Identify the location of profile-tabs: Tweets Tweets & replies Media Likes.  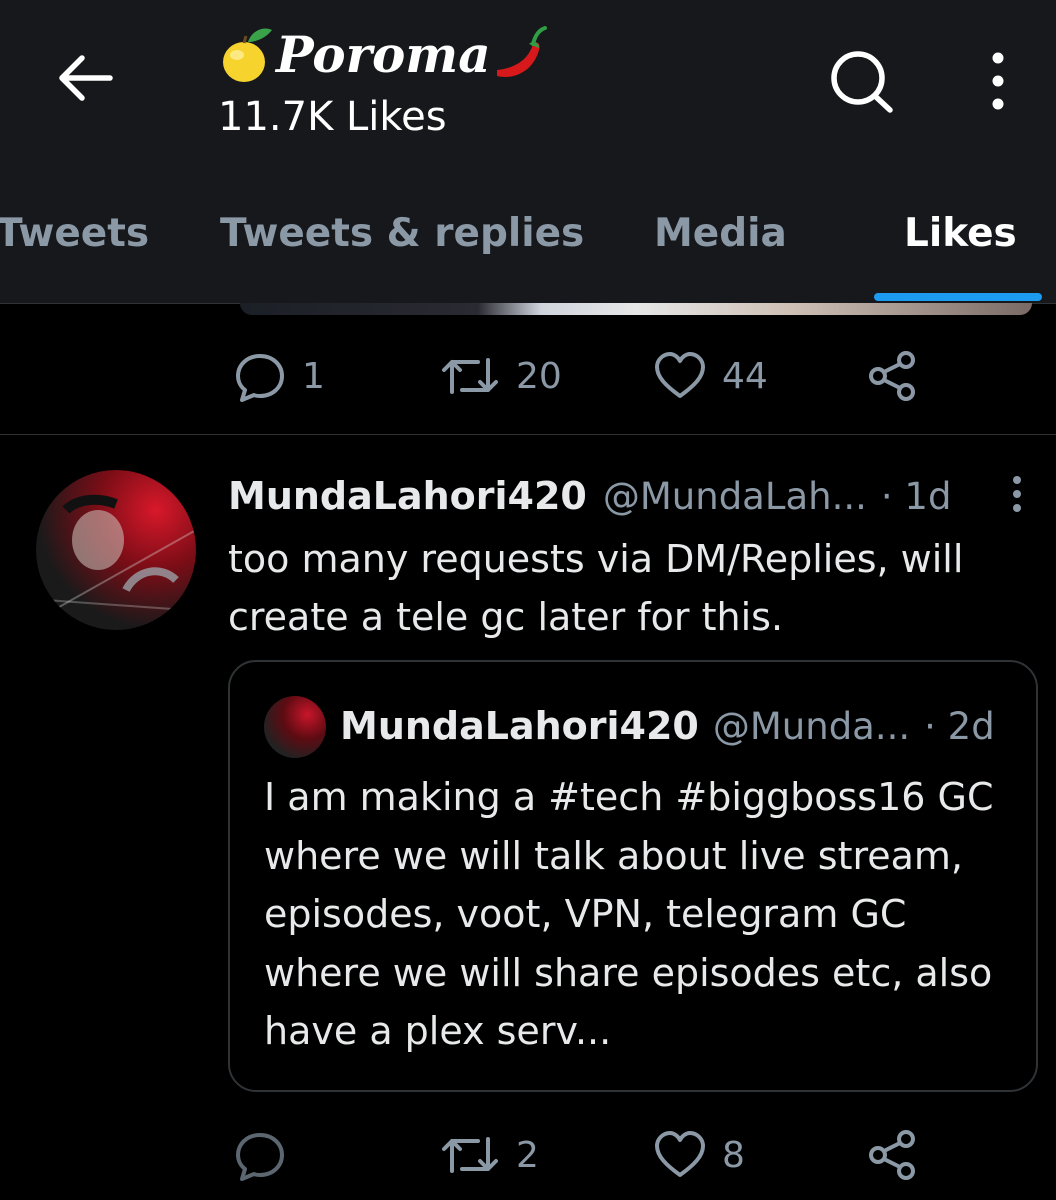
(528, 233).